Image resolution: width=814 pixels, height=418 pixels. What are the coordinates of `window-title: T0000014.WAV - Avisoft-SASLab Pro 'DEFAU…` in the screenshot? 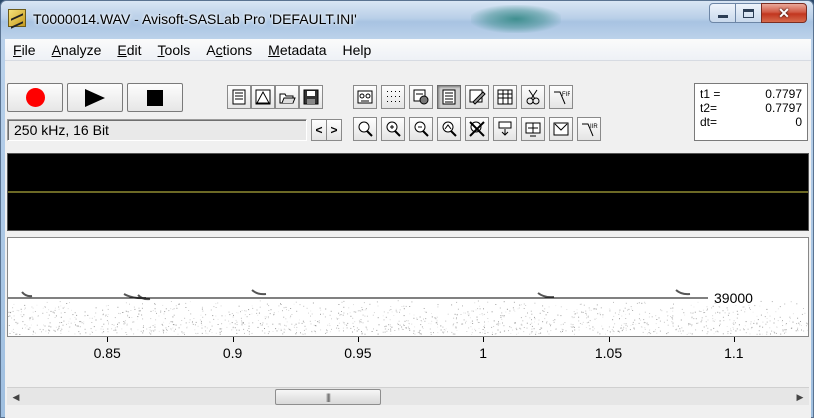 It's located at (195, 19).